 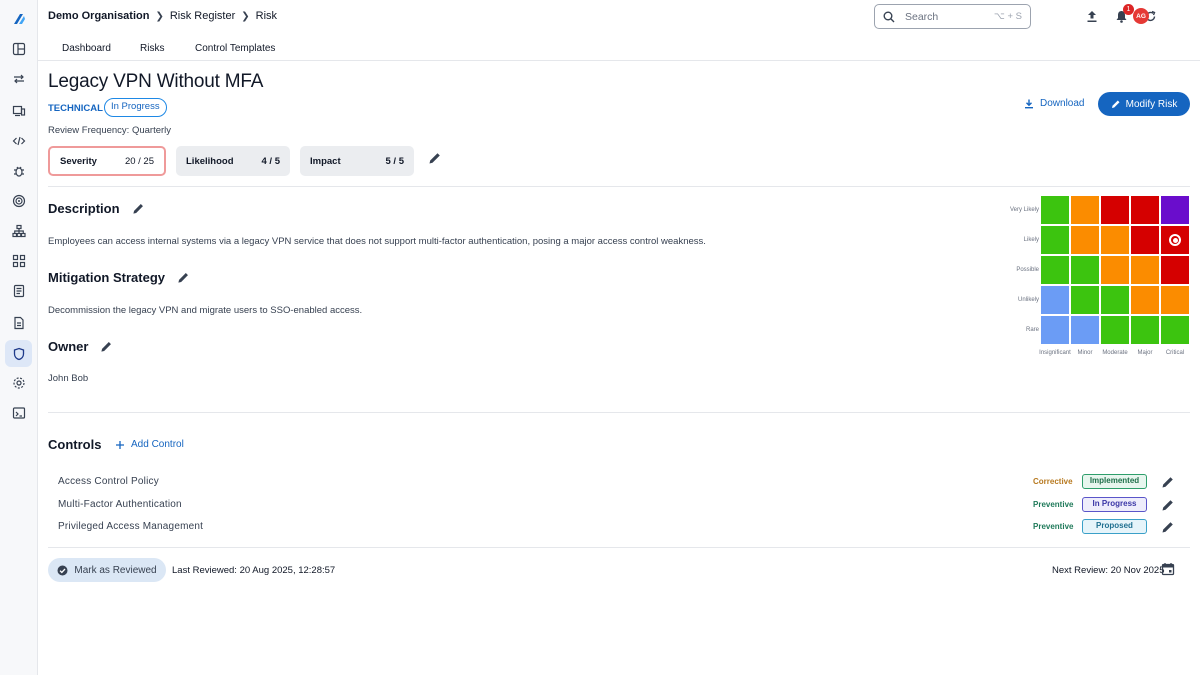 What do you see at coordinates (1151, 104) in the screenshot?
I see `modify-risk-label: Modify Risk` at bounding box center [1151, 104].